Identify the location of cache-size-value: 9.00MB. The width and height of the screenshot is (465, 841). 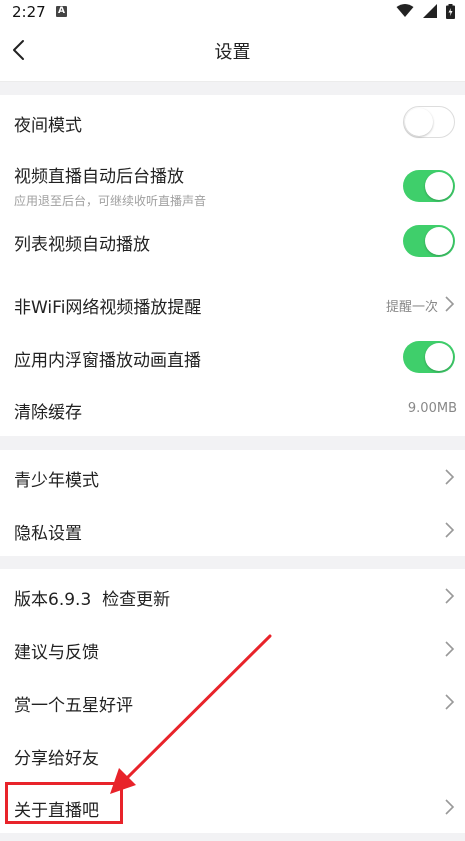
(432, 408).